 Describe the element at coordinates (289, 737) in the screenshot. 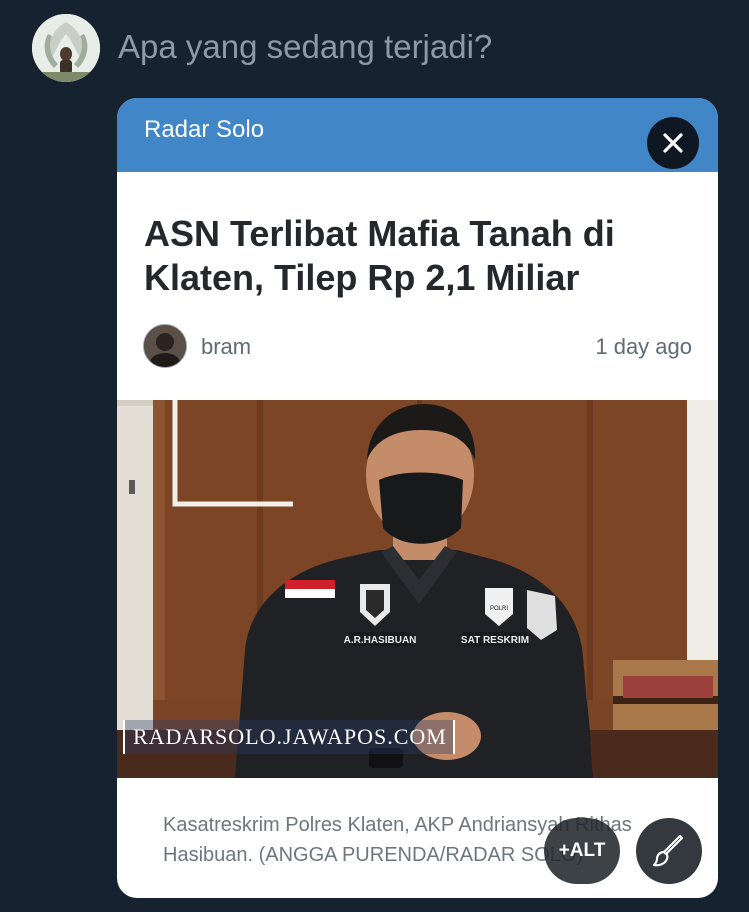

I see `photo-watermark: RADARSOLO.JAWAPOS.COM` at that location.